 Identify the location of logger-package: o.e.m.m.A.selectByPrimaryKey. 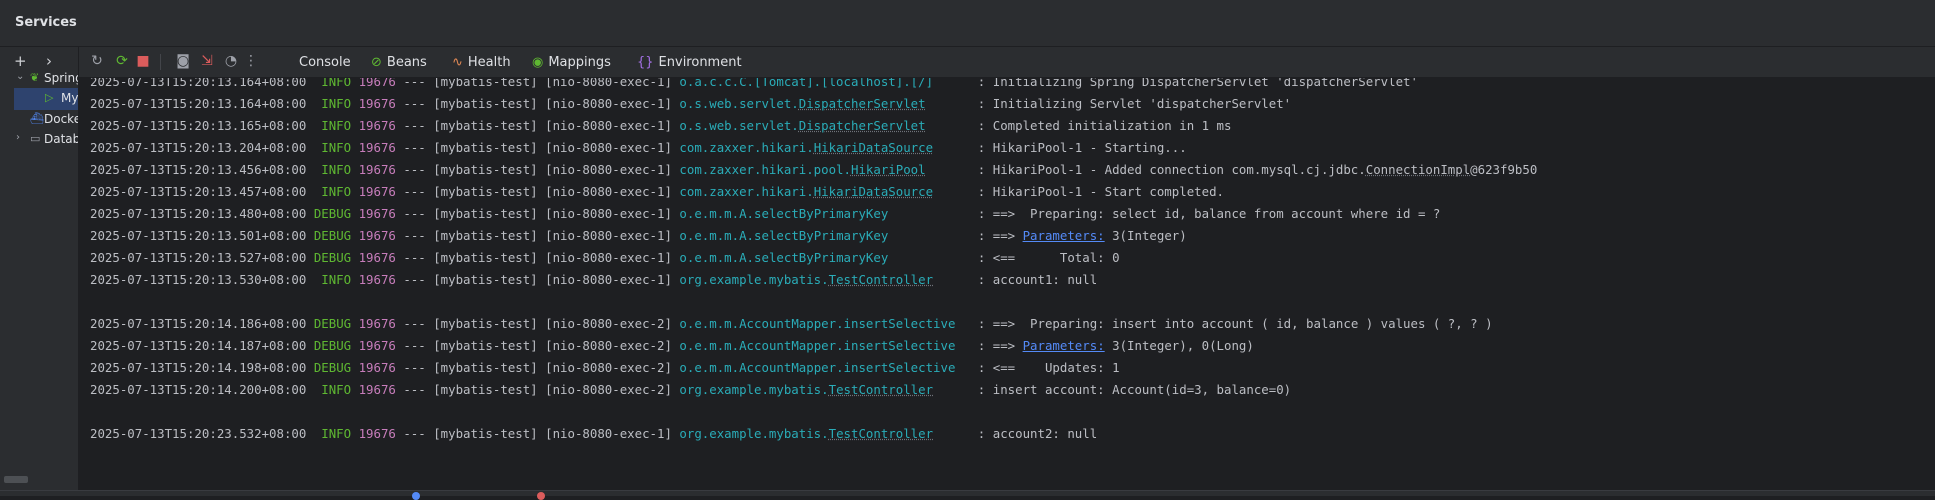
(784, 257).